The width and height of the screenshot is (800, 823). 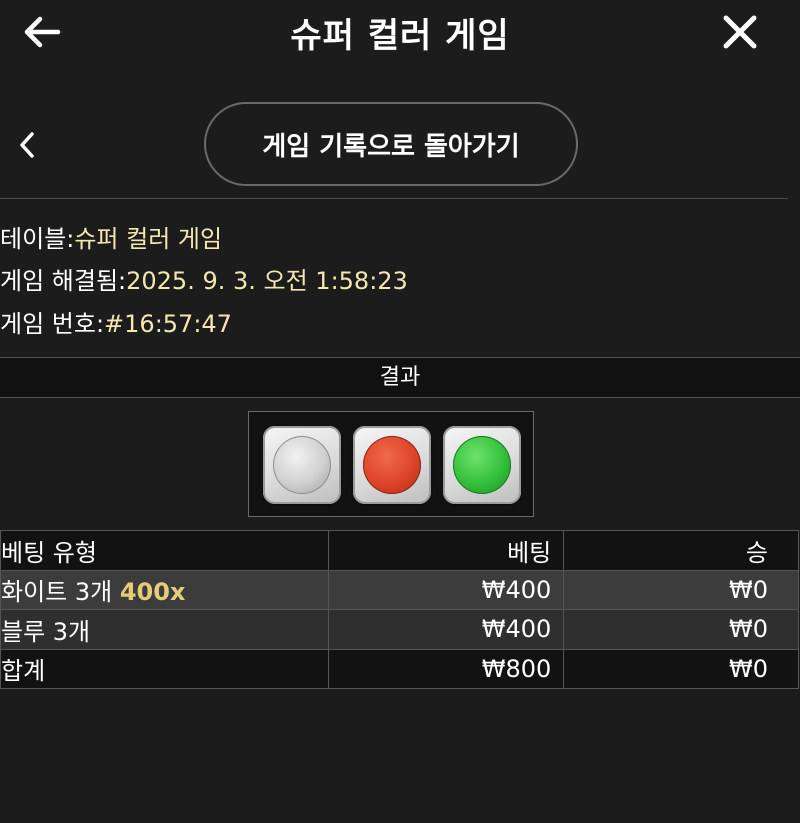 I want to click on green-die, so click(x=482, y=465).